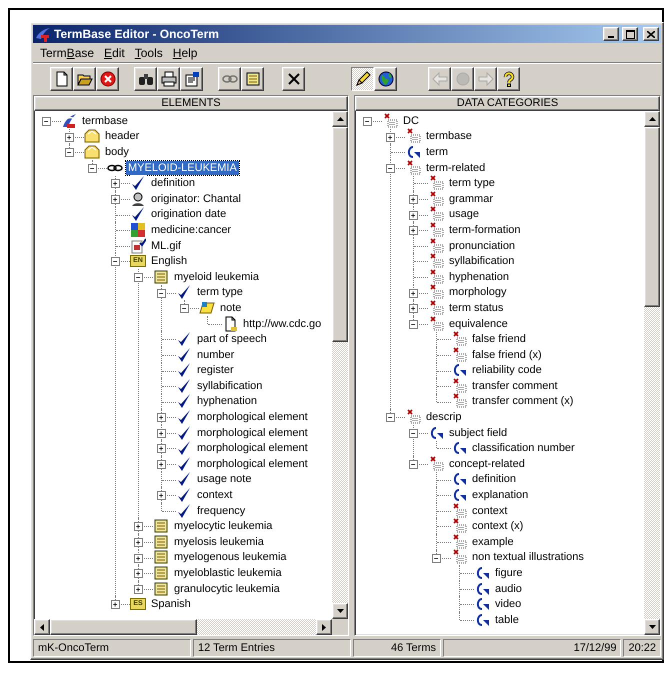 The image size is (670, 675). What do you see at coordinates (224, 479) in the screenshot?
I see `tree-item: usage note` at bounding box center [224, 479].